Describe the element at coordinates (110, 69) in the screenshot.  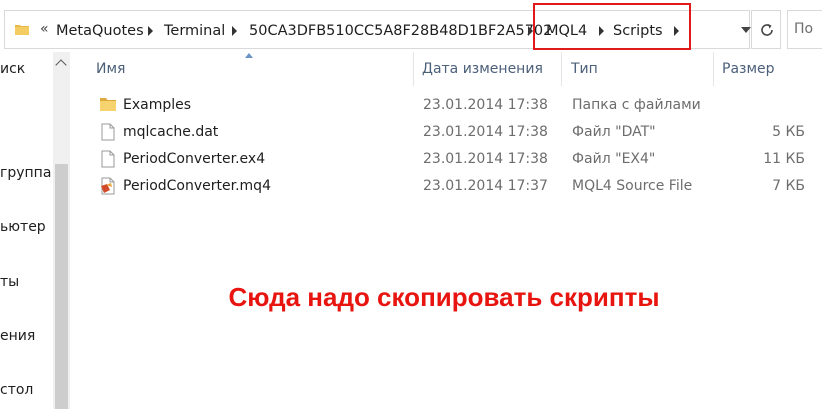
I see `column-name: Имя` at that location.